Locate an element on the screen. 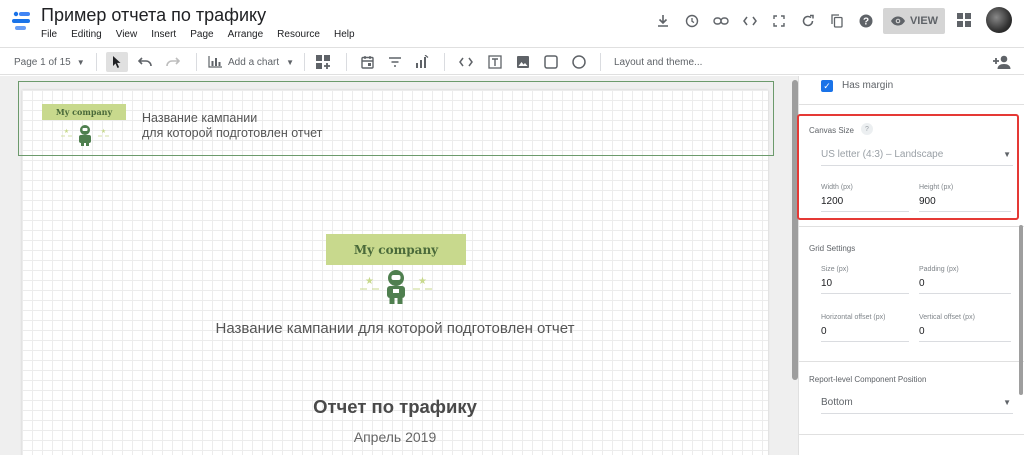 This screenshot has height=455, width=1024. select-tool is located at coordinates (117, 62).